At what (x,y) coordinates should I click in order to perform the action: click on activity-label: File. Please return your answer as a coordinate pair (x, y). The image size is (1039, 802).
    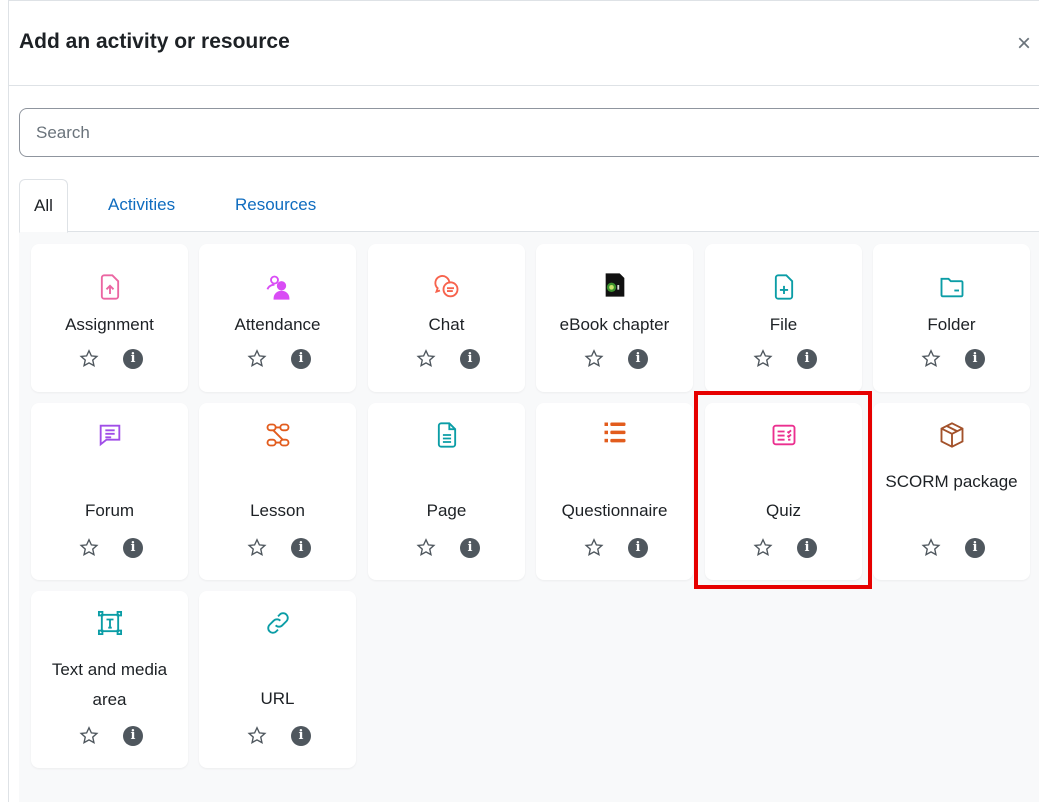
    Looking at the image, I should click on (783, 324).